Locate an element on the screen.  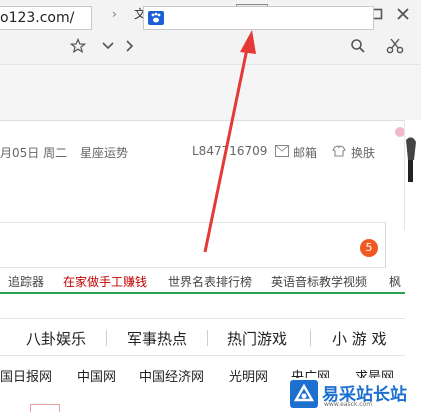
close-icon is located at coordinates (403, 14).